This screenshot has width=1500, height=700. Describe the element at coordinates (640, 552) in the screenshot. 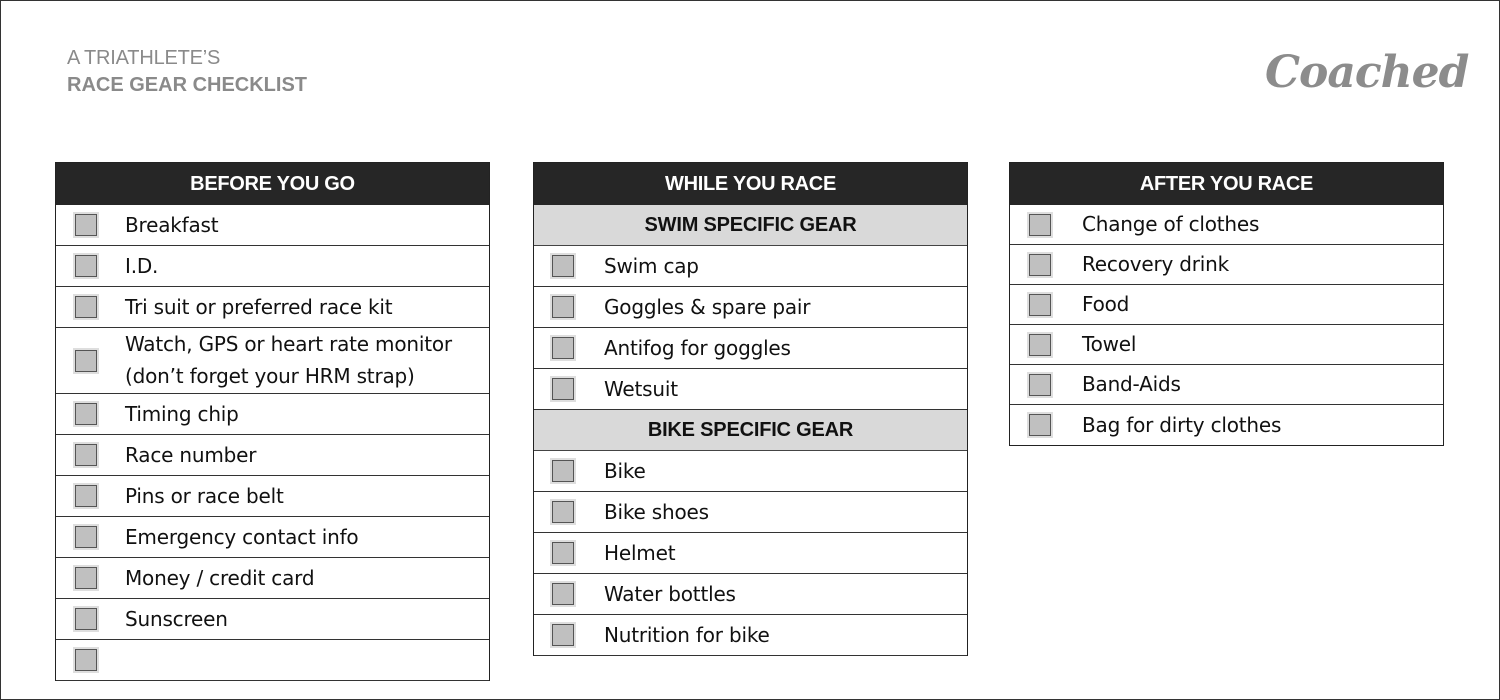

I see `item-label: Helmet` at that location.